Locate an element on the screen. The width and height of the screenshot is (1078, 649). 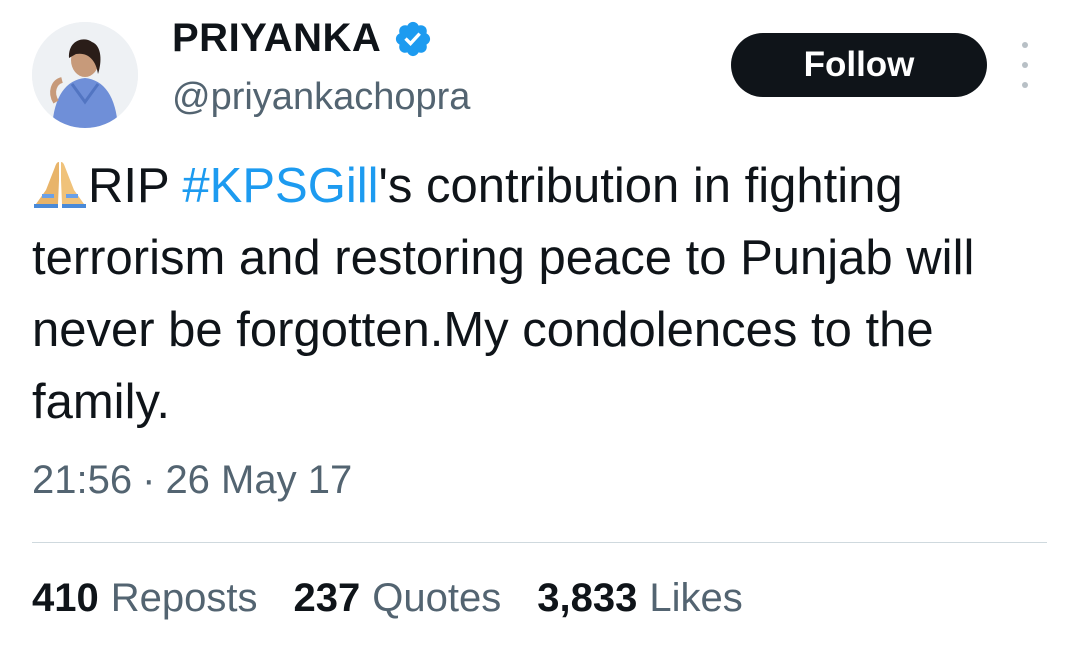
likes-label: Likes is located at coordinates (696, 598).